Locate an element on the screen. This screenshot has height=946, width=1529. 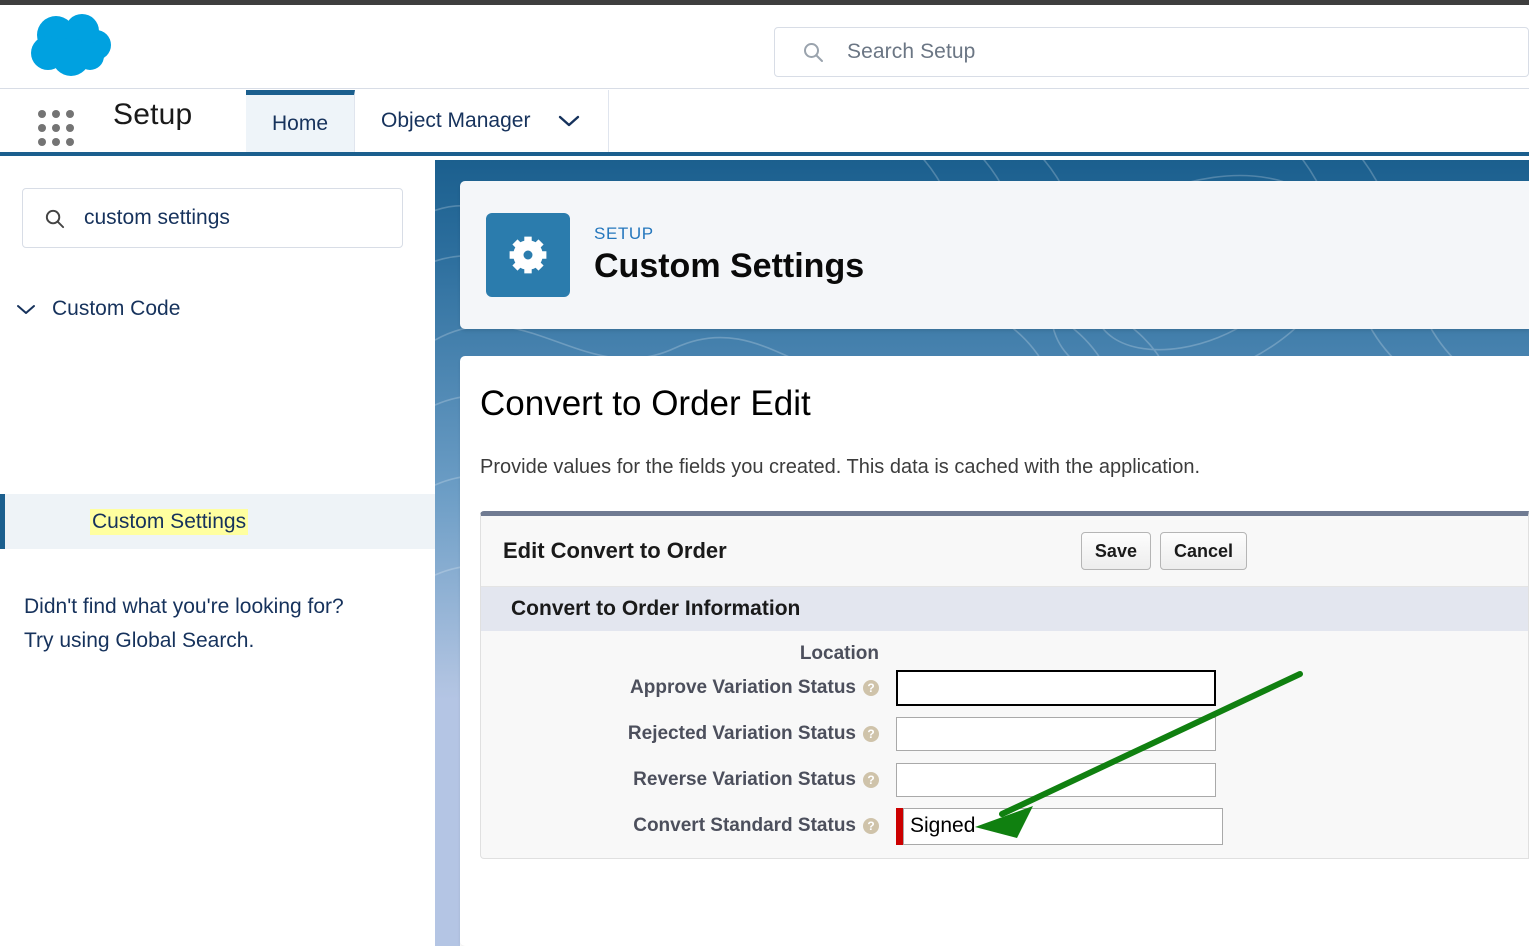
field-label-text: Approve Variation Status is located at coordinates (743, 687).